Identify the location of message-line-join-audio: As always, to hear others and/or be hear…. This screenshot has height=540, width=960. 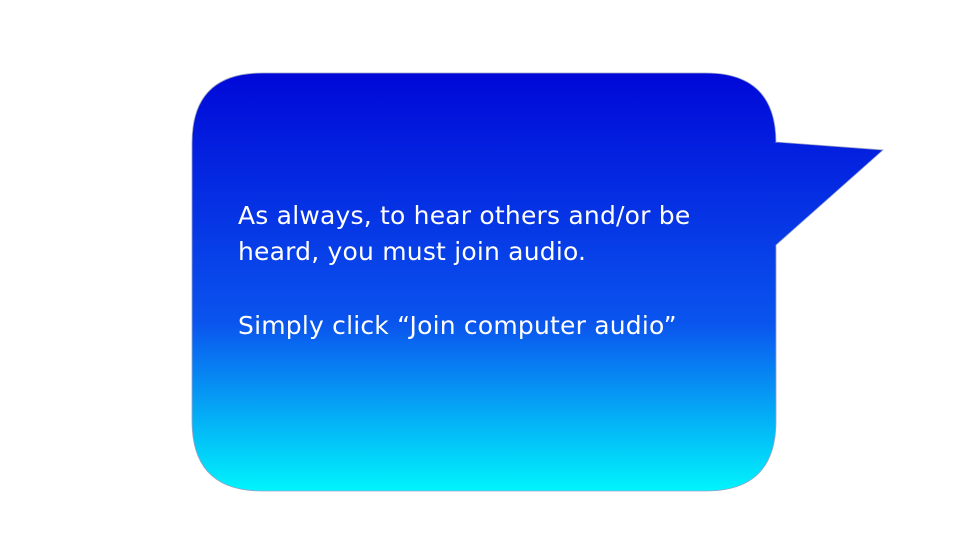
(464, 233).